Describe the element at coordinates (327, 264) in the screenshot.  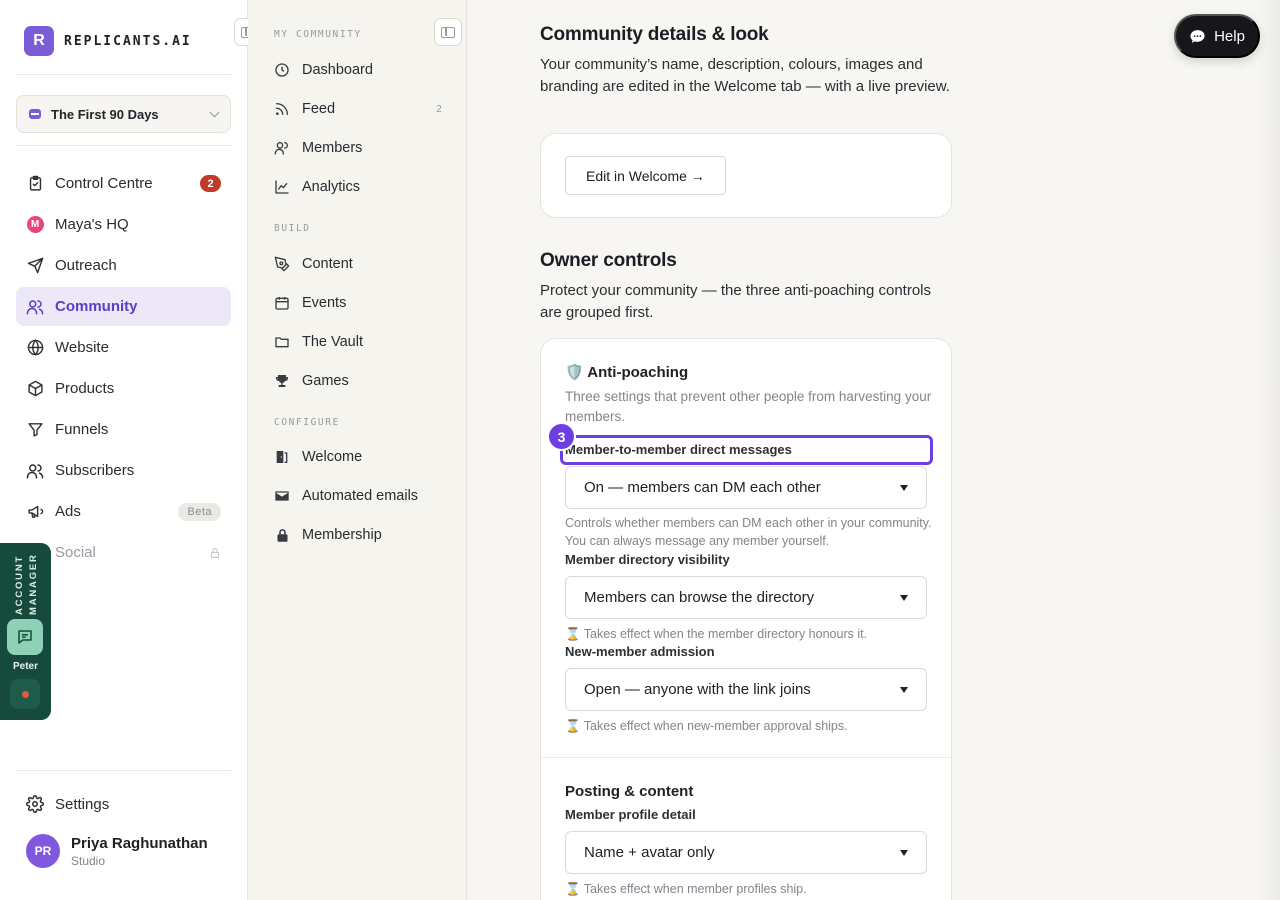
I see `subnav-label: Content` at that location.